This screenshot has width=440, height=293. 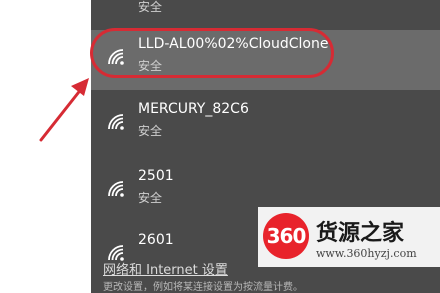 I want to click on watermark-url: www.360hyzj.com, so click(x=366, y=253).